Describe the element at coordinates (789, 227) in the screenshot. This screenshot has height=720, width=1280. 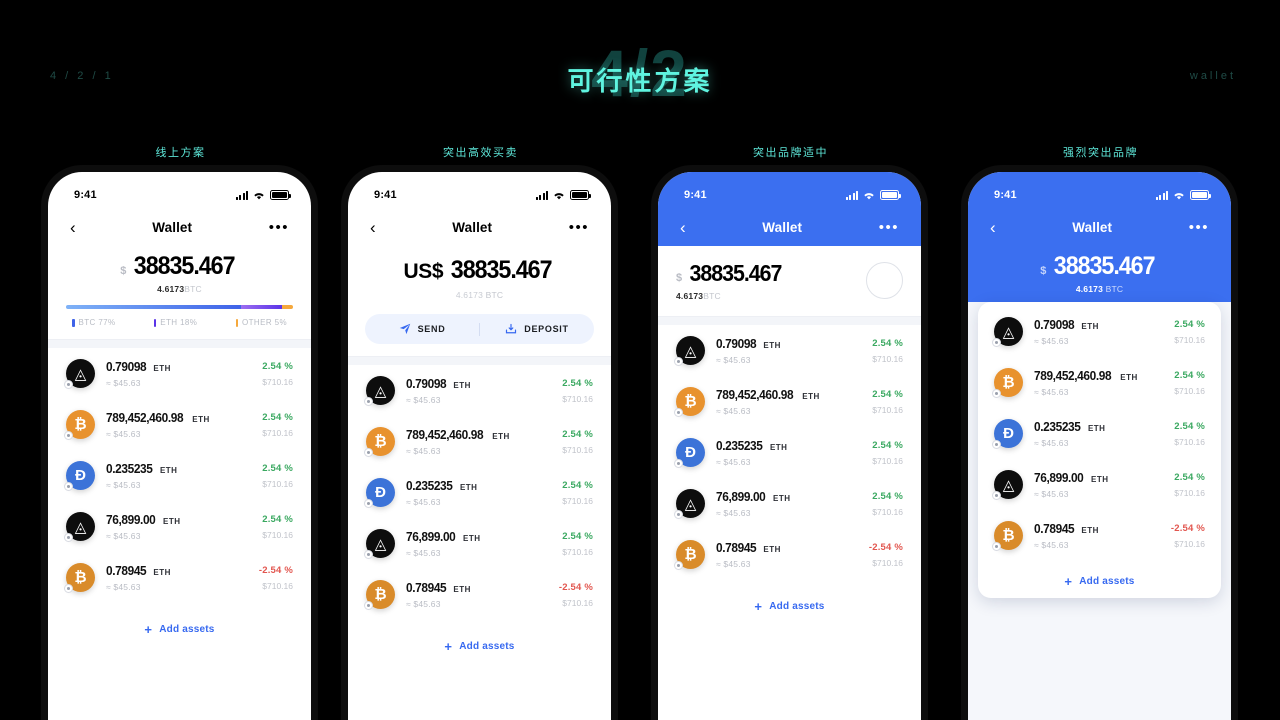
I see `nav-bar: ‹ Wallet •••` at that location.